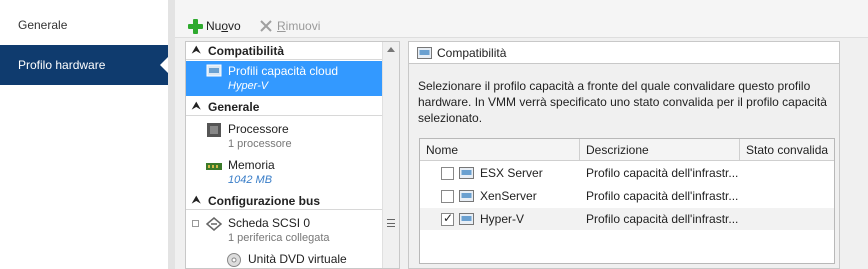 This screenshot has width=868, height=269. What do you see at coordinates (447, 218) in the screenshot?
I see `row-checkbox-checked` at bounding box center [447, 218].